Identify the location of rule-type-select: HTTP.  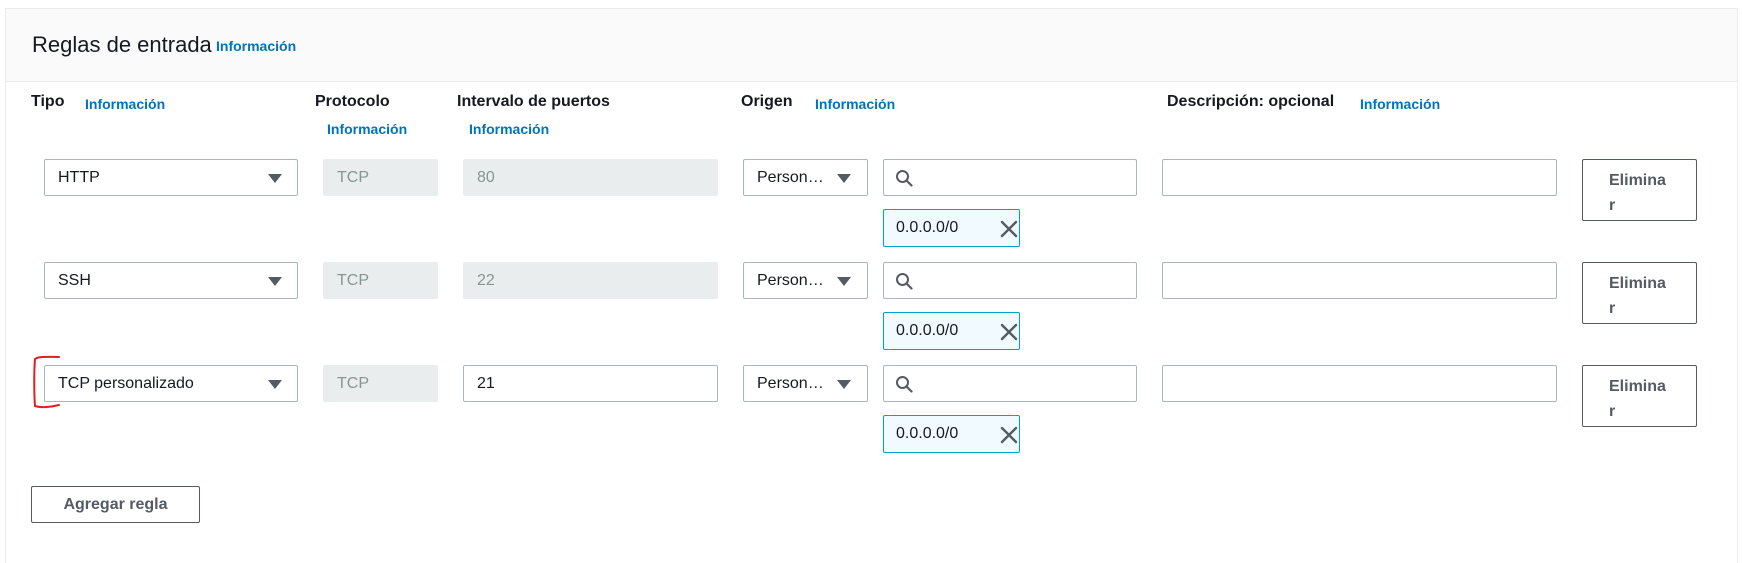
(171, 177).